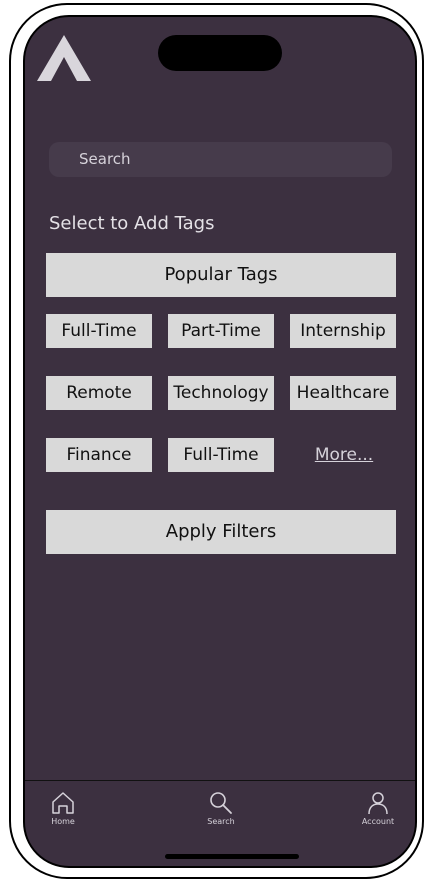 The height and width of the screenshot is (884, 433). Describe the element at coordinates (220, 53) in the screenshot. I see `camera-notch` at that location.